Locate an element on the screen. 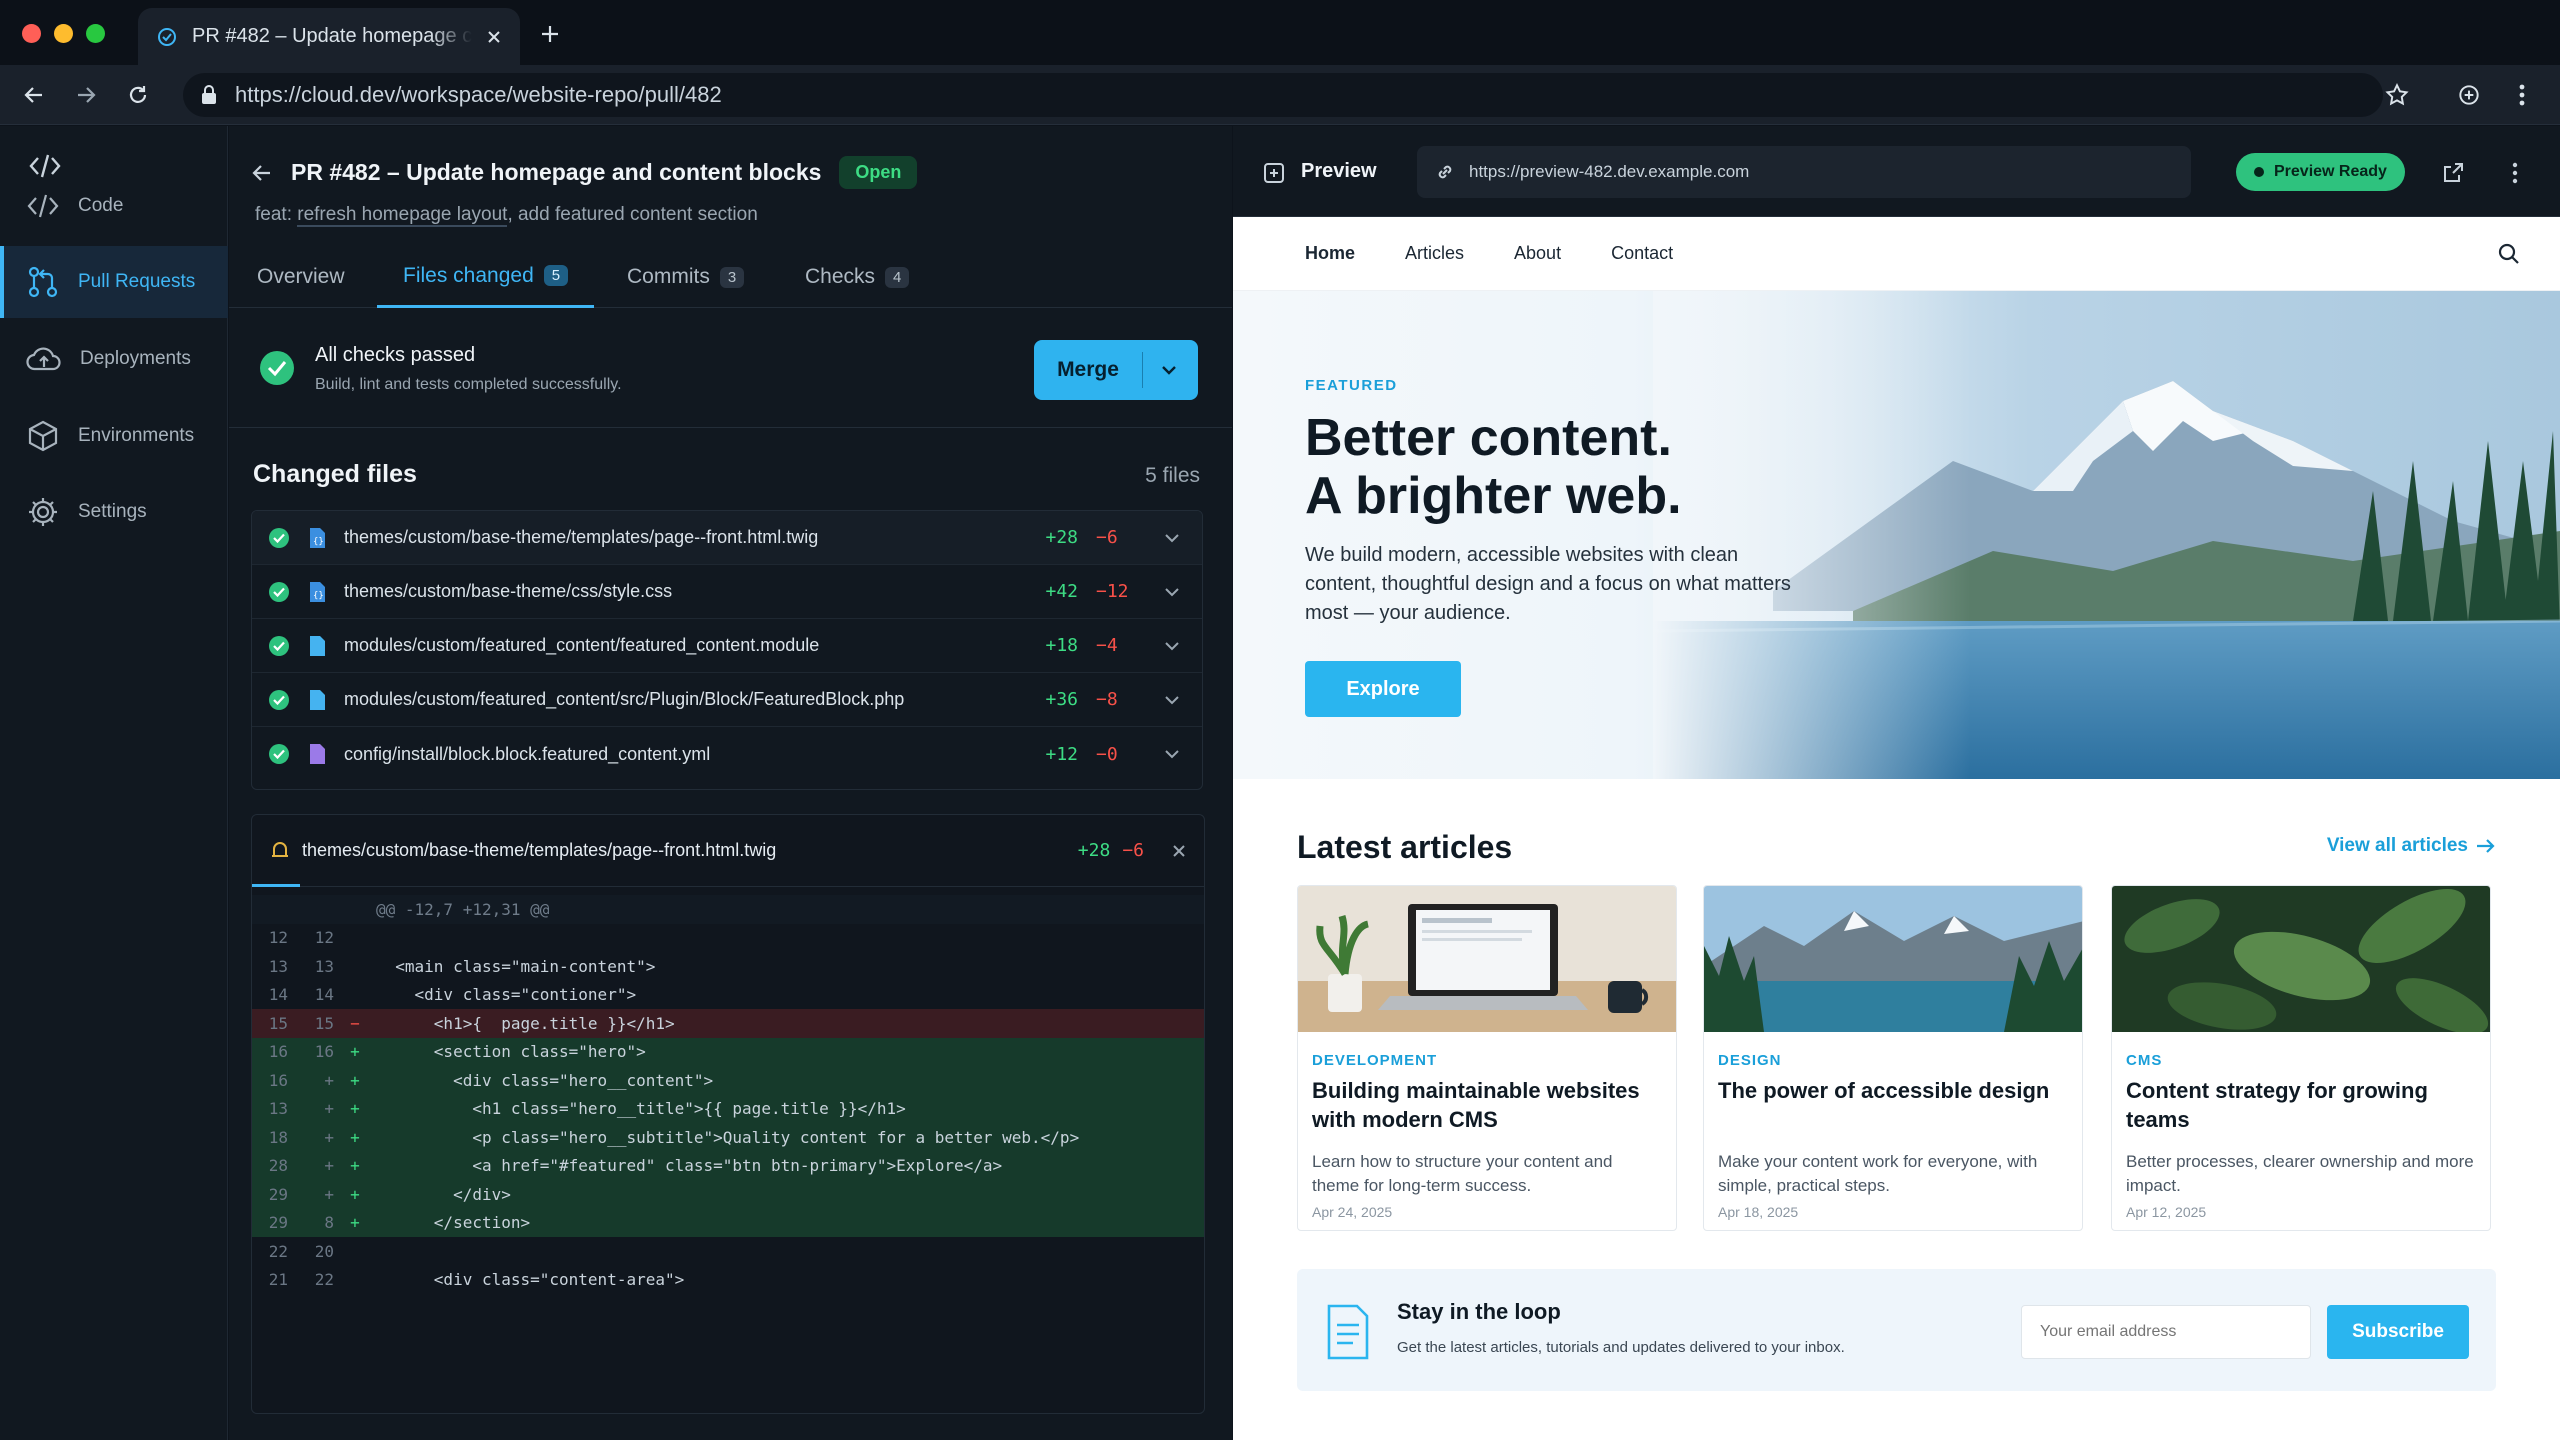 This screenshot has width=2560, height=1440. sidebar-item-deployments: Deployments is located at coordinates (114, 359).